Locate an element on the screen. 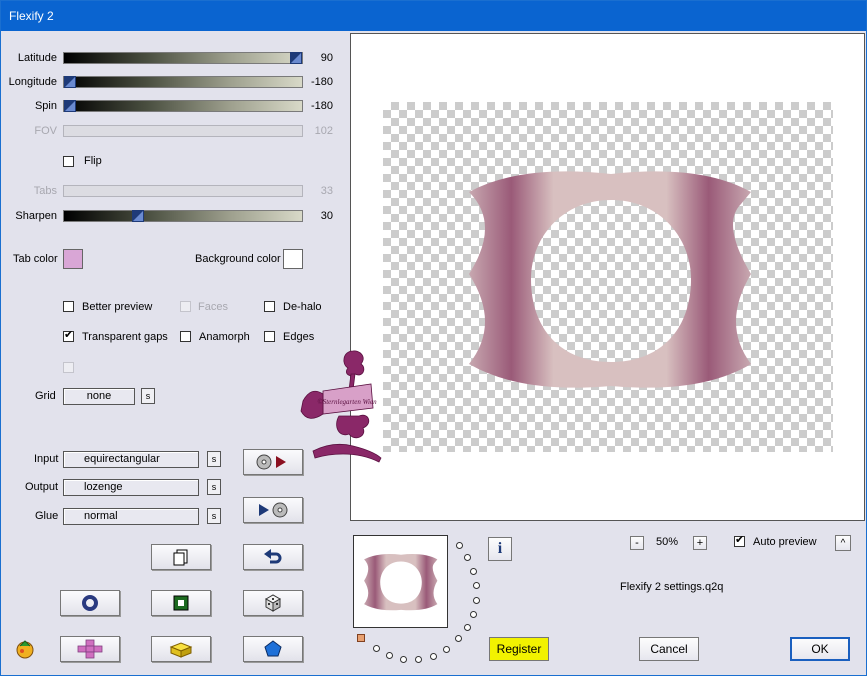 This screenshot has width=867, height=676. brick-button is located at coordinates (181, 649).